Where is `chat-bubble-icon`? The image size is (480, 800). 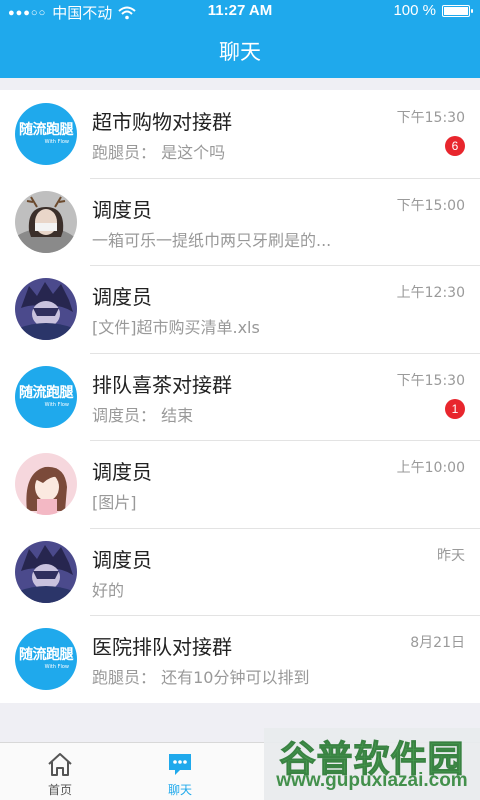 chat-bubble-icon is located at coordinates (180, 764).